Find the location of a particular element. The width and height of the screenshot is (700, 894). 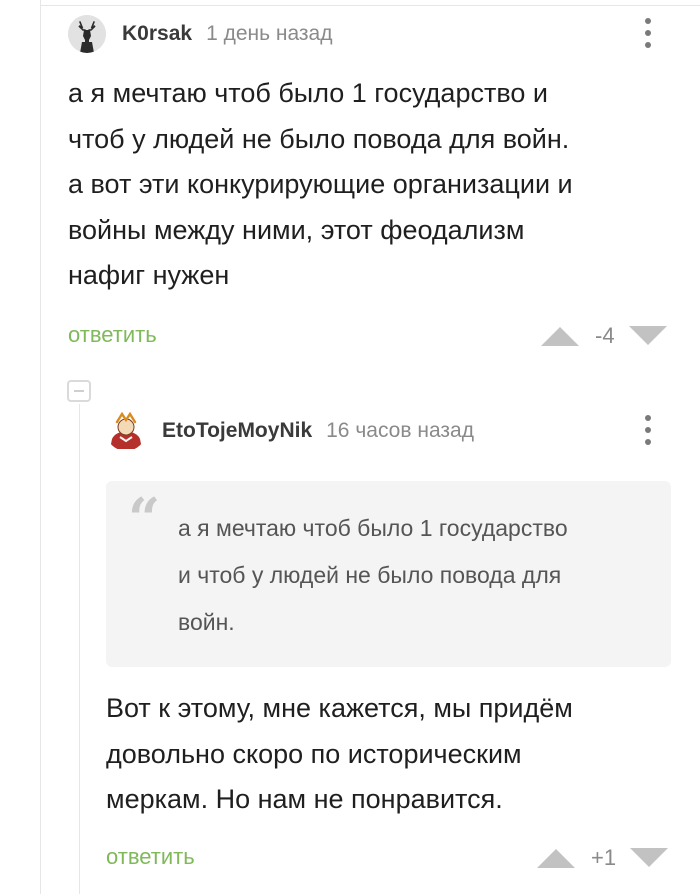

text-line: войны между ними, этот феодализм is located at coordinates (296, 229).